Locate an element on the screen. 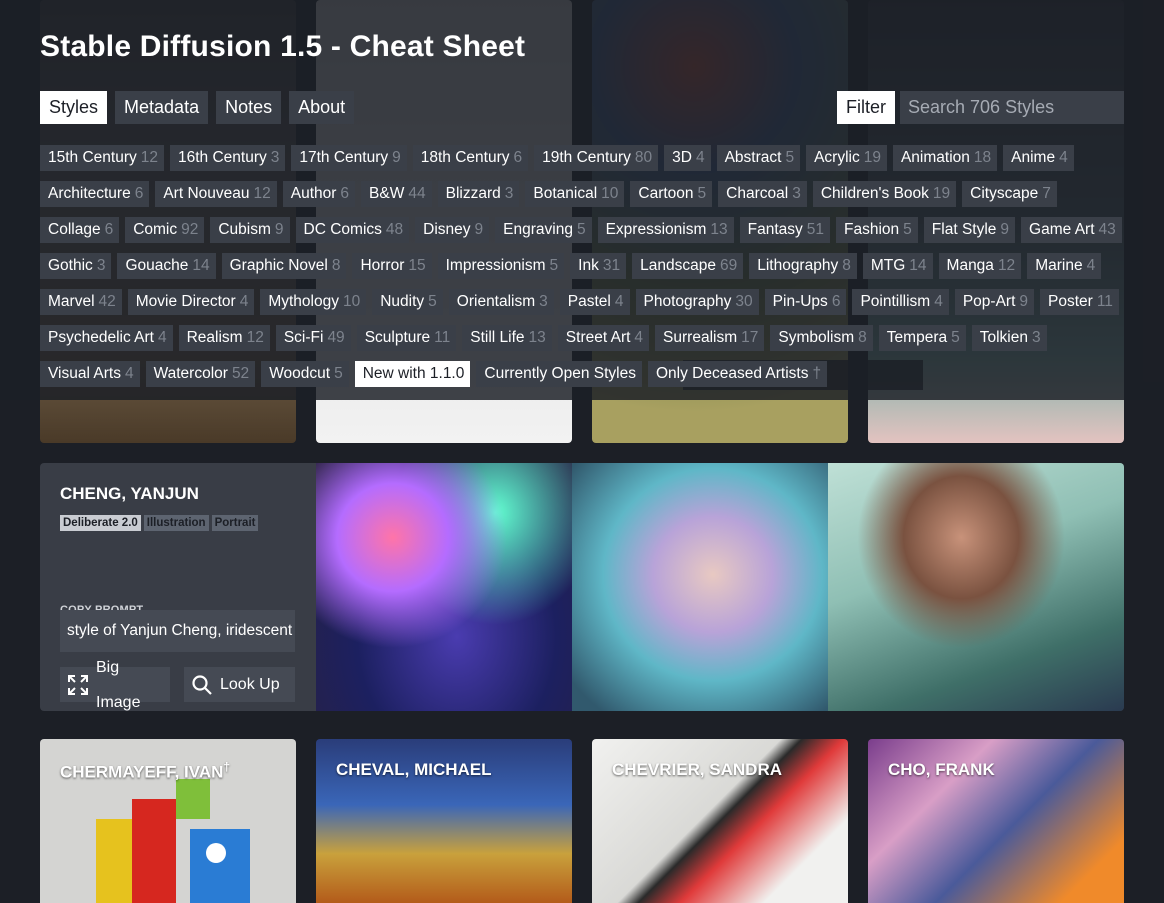 This screenshot has height=903, width=1164. style-tag: Orientalism 3 is located at coordinates (501, 302).